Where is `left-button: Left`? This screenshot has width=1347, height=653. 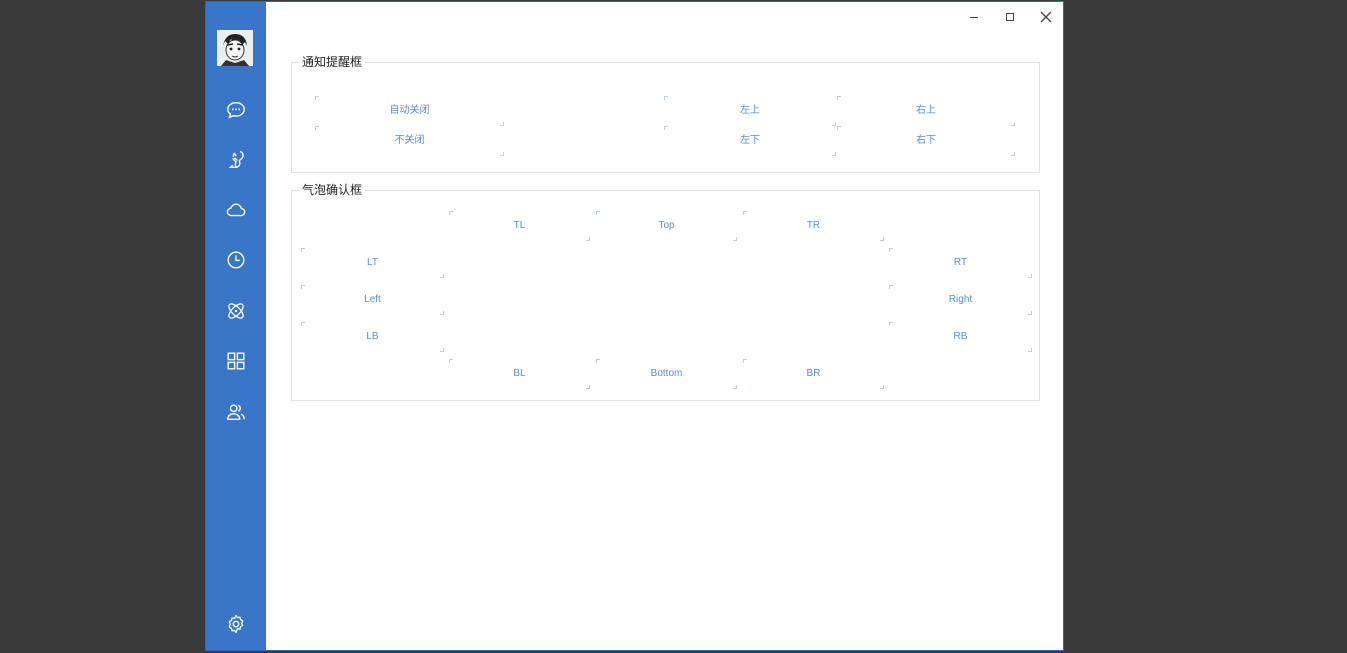 left-button: Left is located at coordinates (372, 300).